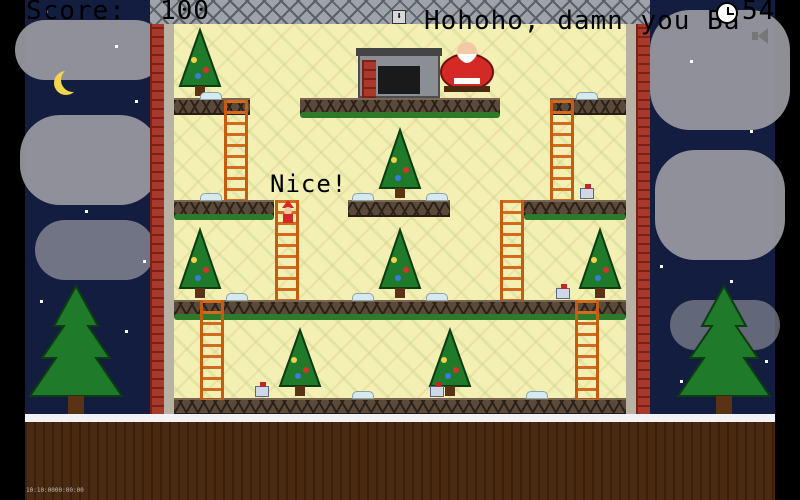 This screenshot has height=500, width=800. Describe the element at coordinates (724, 348) in the screenshot. I see `large-pine-tree-right` at that location.